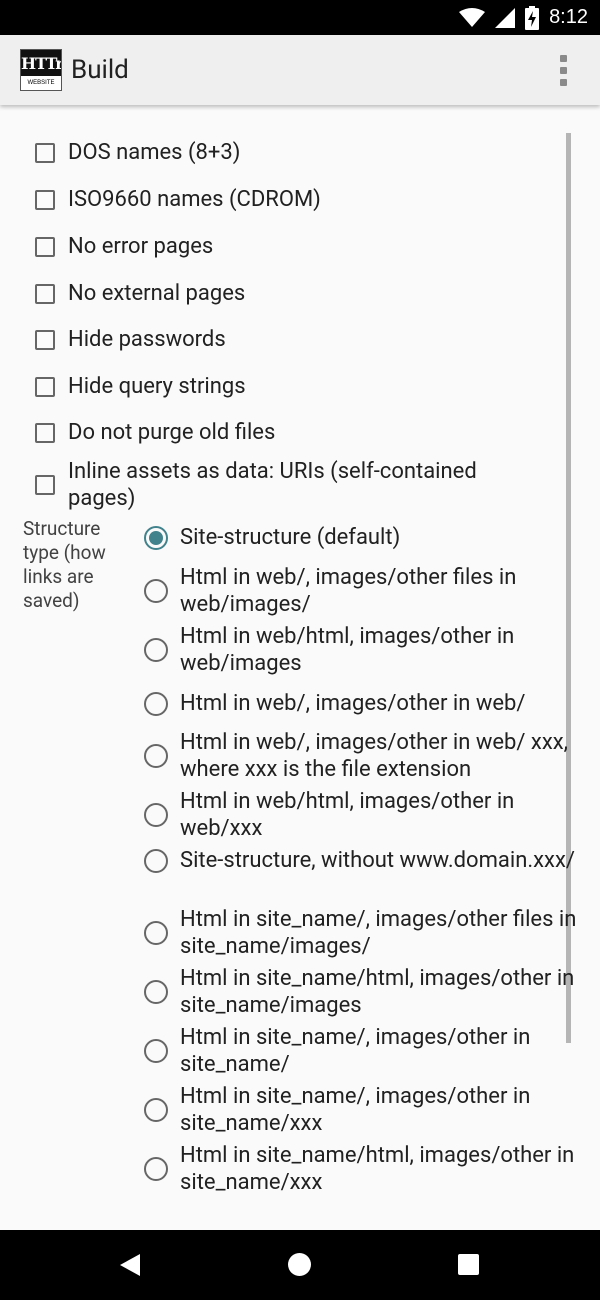 This screenshot has width=600, height=1300. What do you see at coordinates (300, 70) in the screenshot?
I see `app-bar: HTTrack WEBSITE COPIER Build` at bounding box center [300, 70].